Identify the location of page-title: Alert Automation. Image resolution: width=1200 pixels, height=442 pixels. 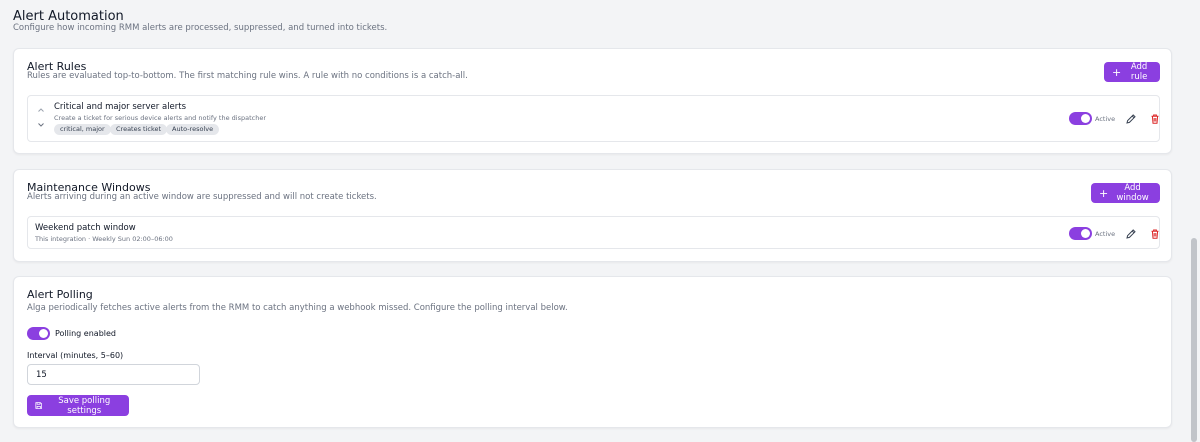
(68, 16).